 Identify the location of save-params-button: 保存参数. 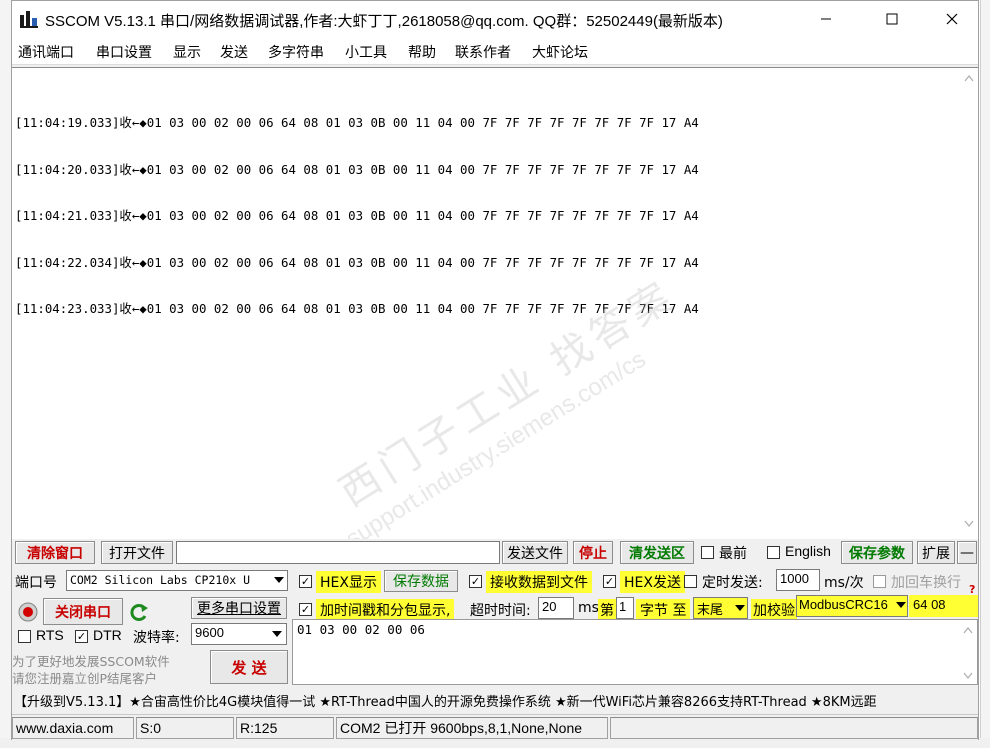
(877, 552).